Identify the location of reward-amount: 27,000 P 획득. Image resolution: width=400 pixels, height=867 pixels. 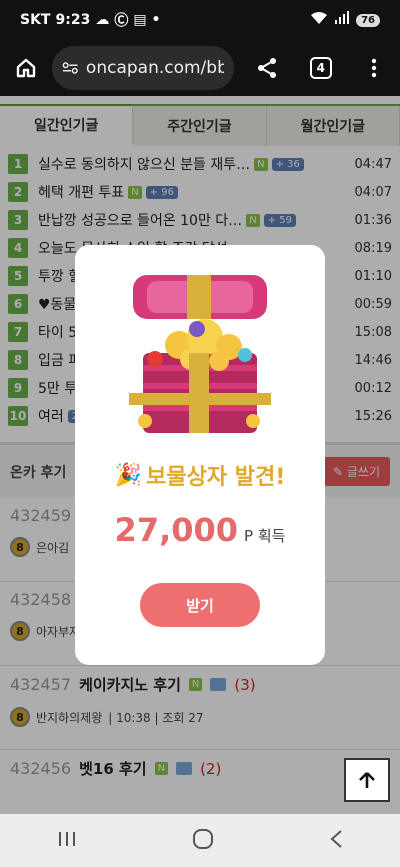
(200, 530).